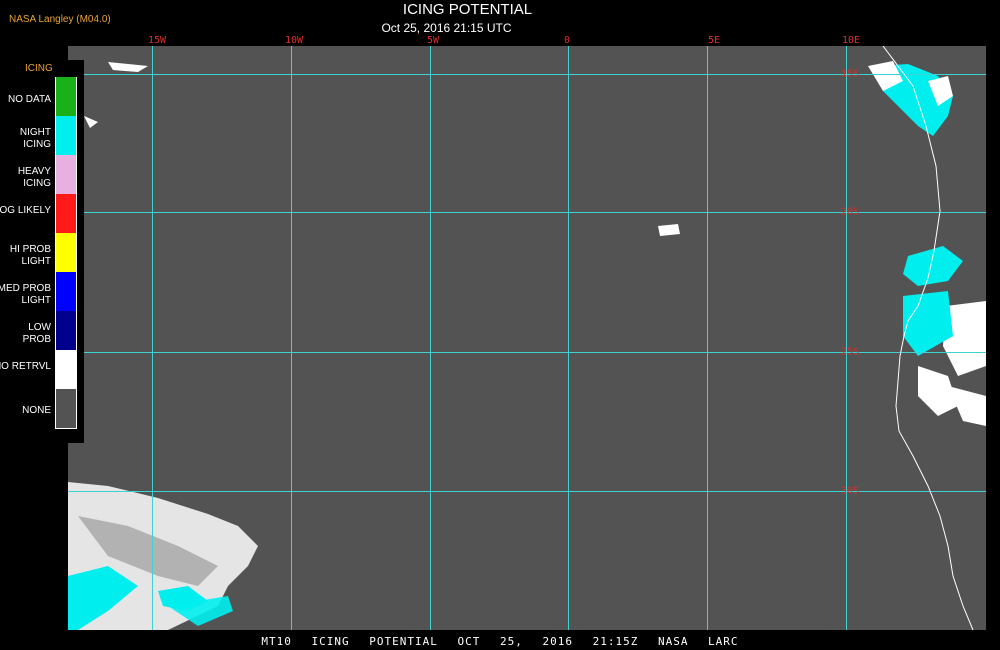  I want to click on legend-swatch-hi-prob-light, so click(66, 252).